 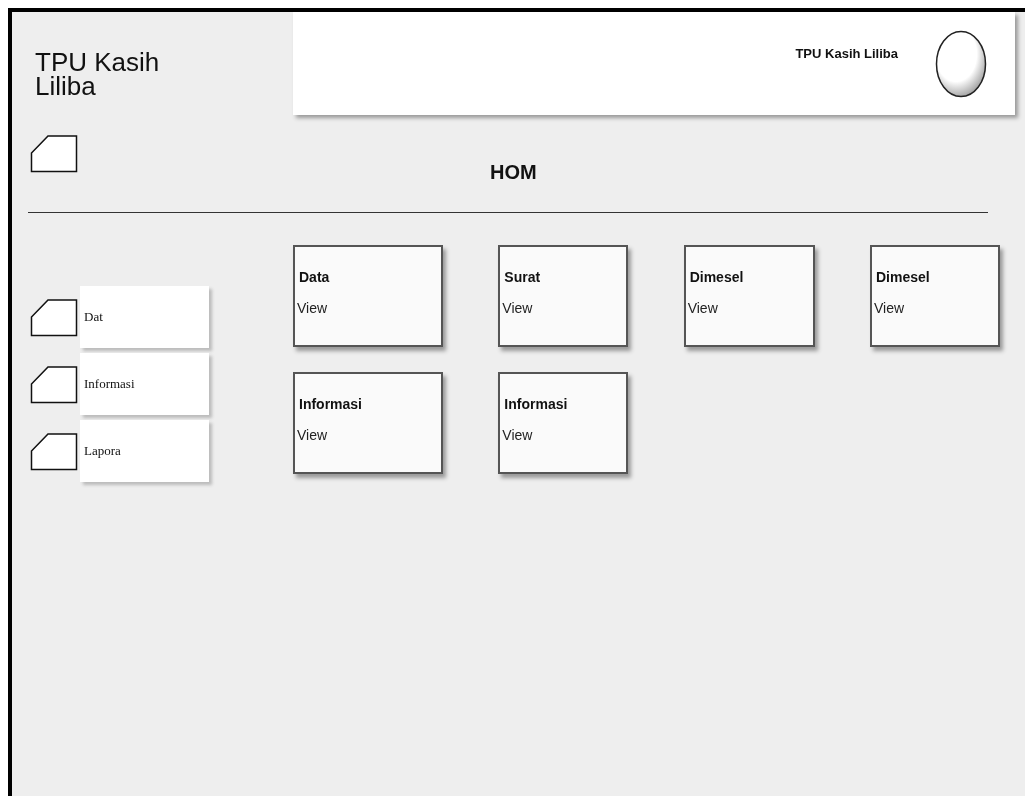 What do you see at coordinates (144, 317) in the screenshot?
I see `sidebar-item: Dat` at bounding box center [144, 317].